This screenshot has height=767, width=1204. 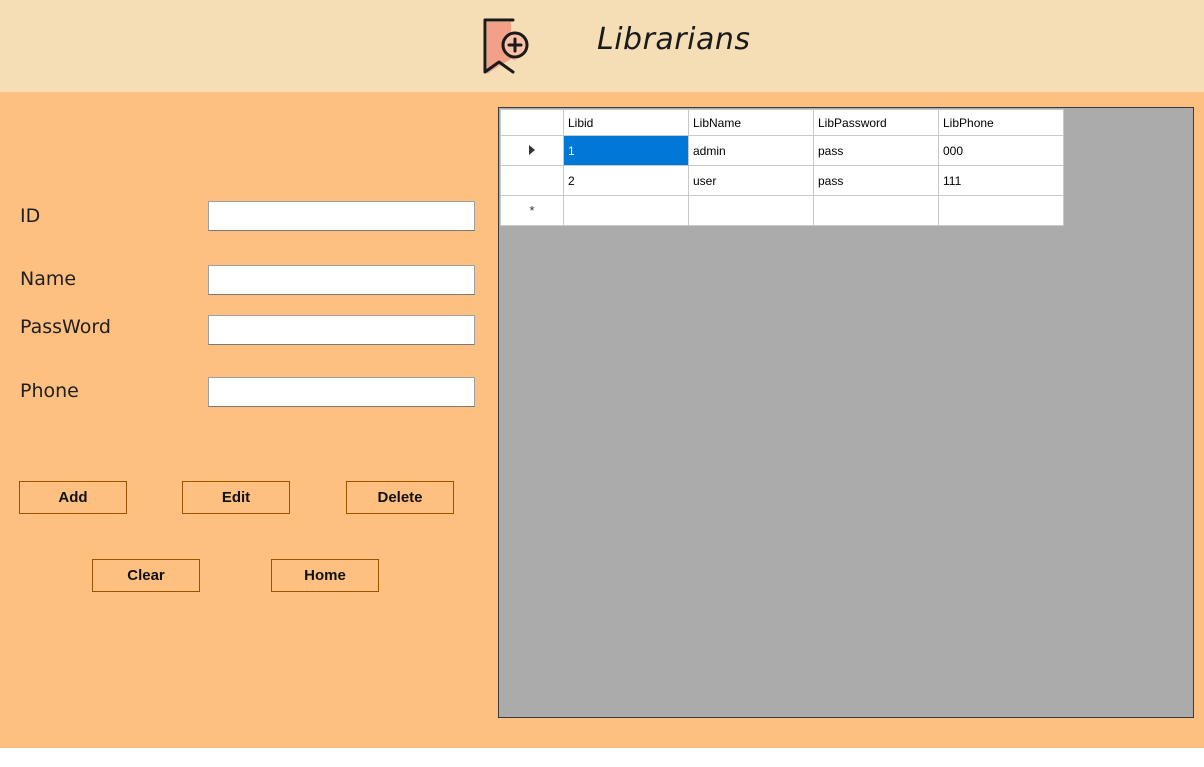 I want to click on name-label: Name, so click(x=48, y=279).